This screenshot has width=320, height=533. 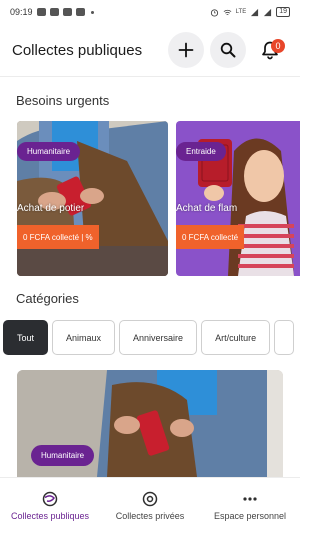 I want to click on category-chips: Tout Animaux Anniversaire Art/culture, so click(x=149, y=337).